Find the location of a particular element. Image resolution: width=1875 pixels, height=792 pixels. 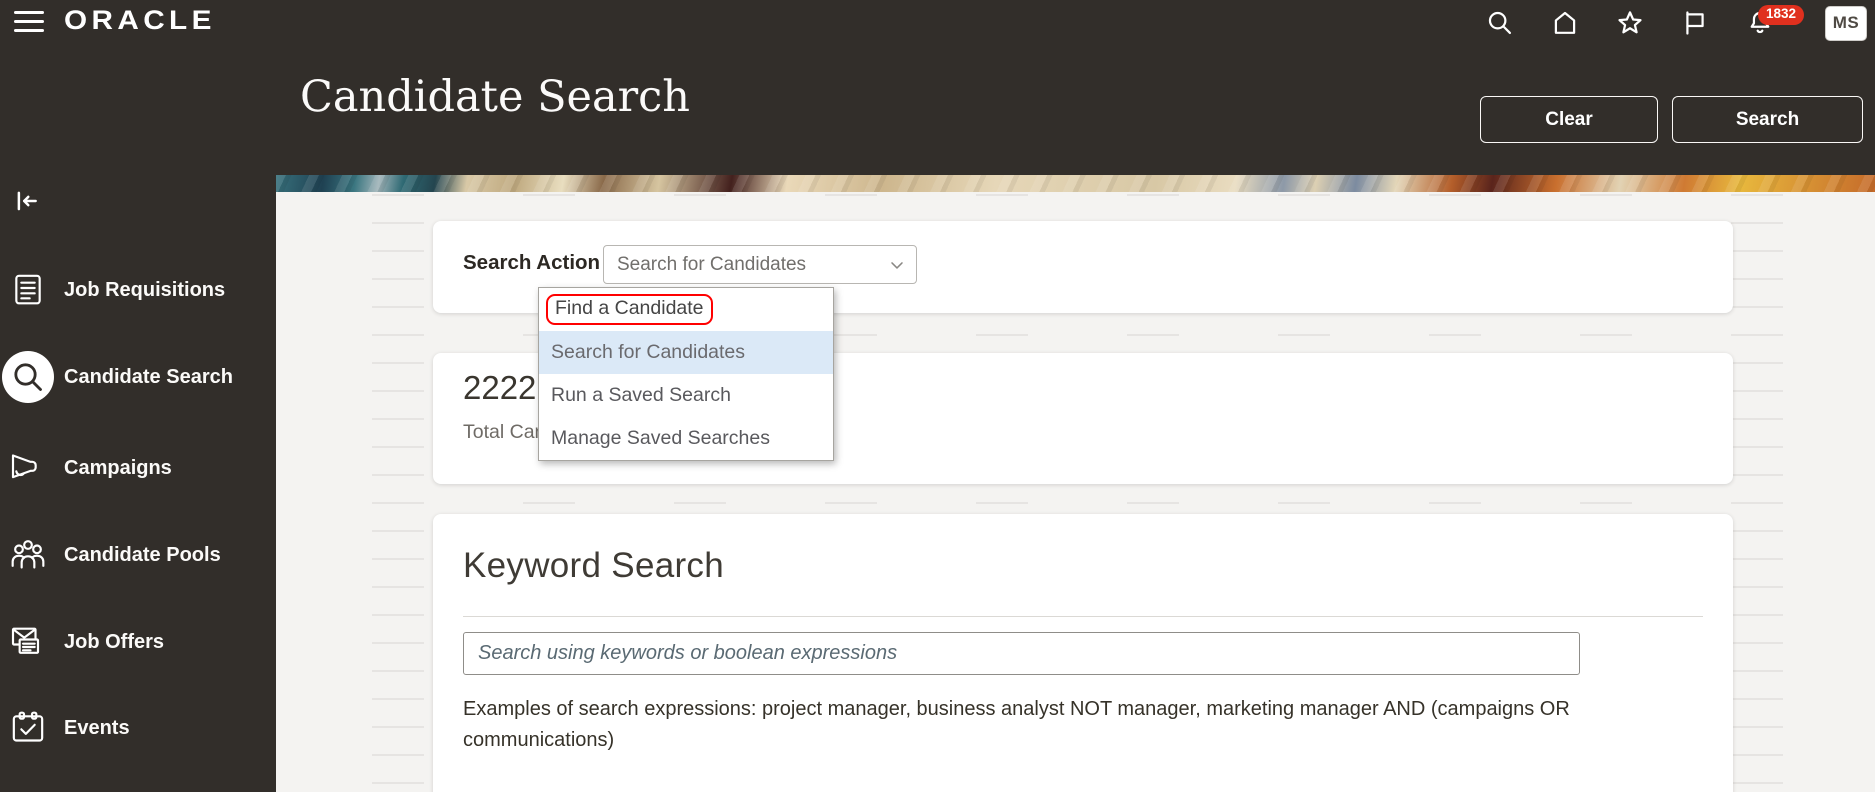

dropdown-selected-value: Search for Candidates is located at coordinates (712, 264).